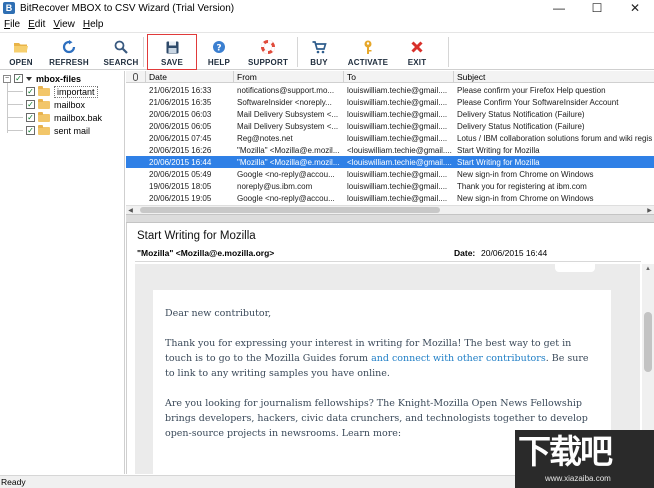 The image size is (654, 488). I want to click on tree-item-label: mailbox.bak, so click(78, 117).